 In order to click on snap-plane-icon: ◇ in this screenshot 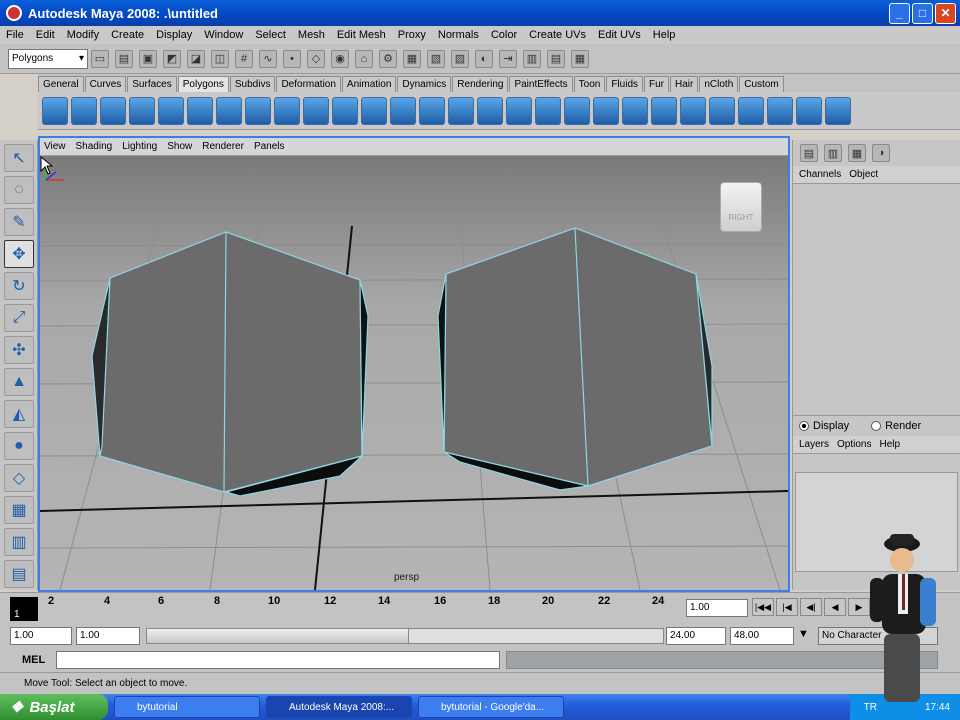, I will do `click(316, 58)`.